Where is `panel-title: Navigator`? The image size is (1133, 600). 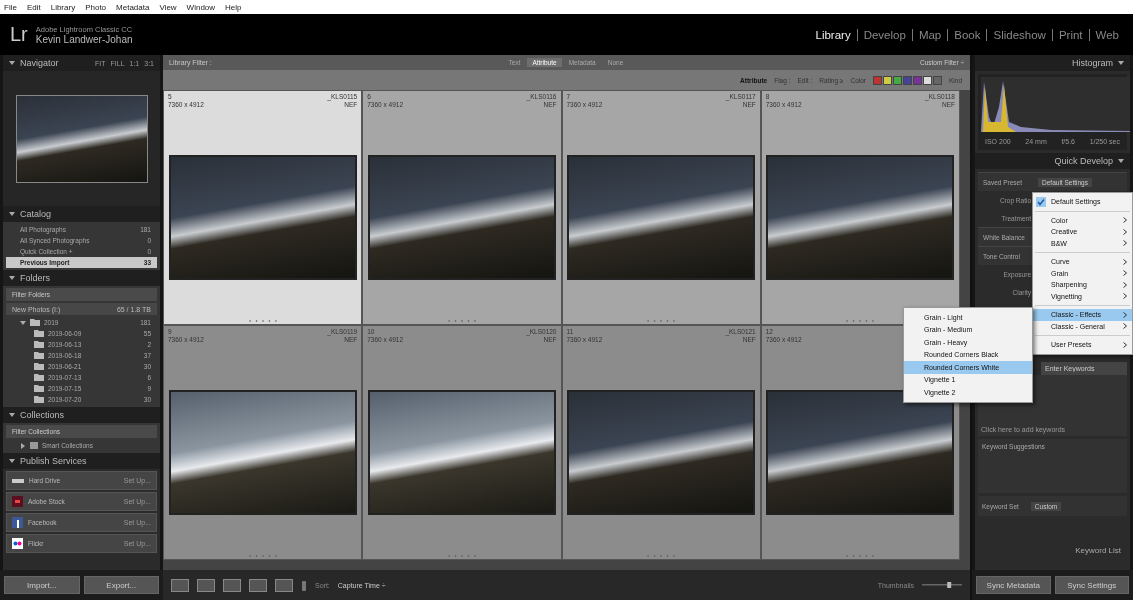 panel-title: Navigator is located at coordinates (39, 63).